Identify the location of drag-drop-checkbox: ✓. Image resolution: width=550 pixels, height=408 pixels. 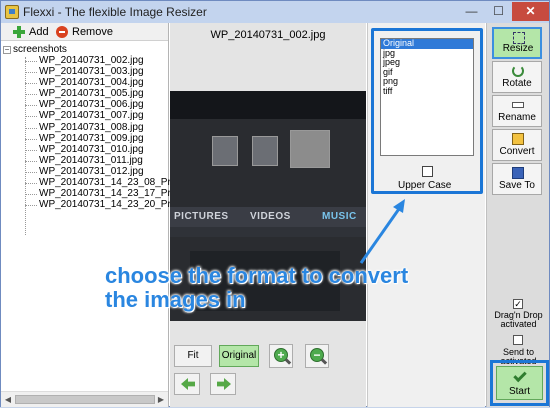
(518, 304).